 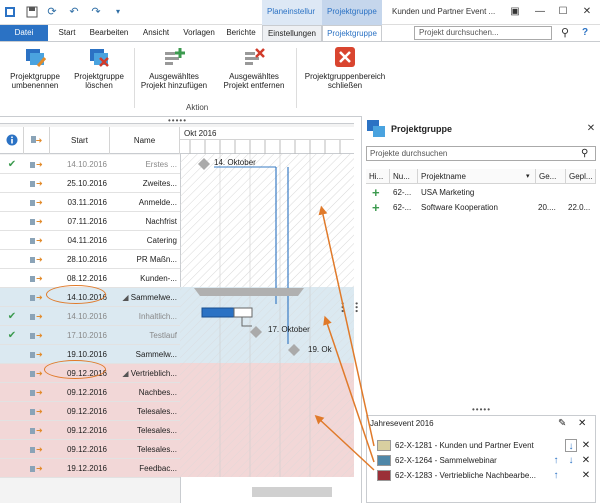 I want to click on start-cell: 17.10.2016, so click(x=80, y=335).